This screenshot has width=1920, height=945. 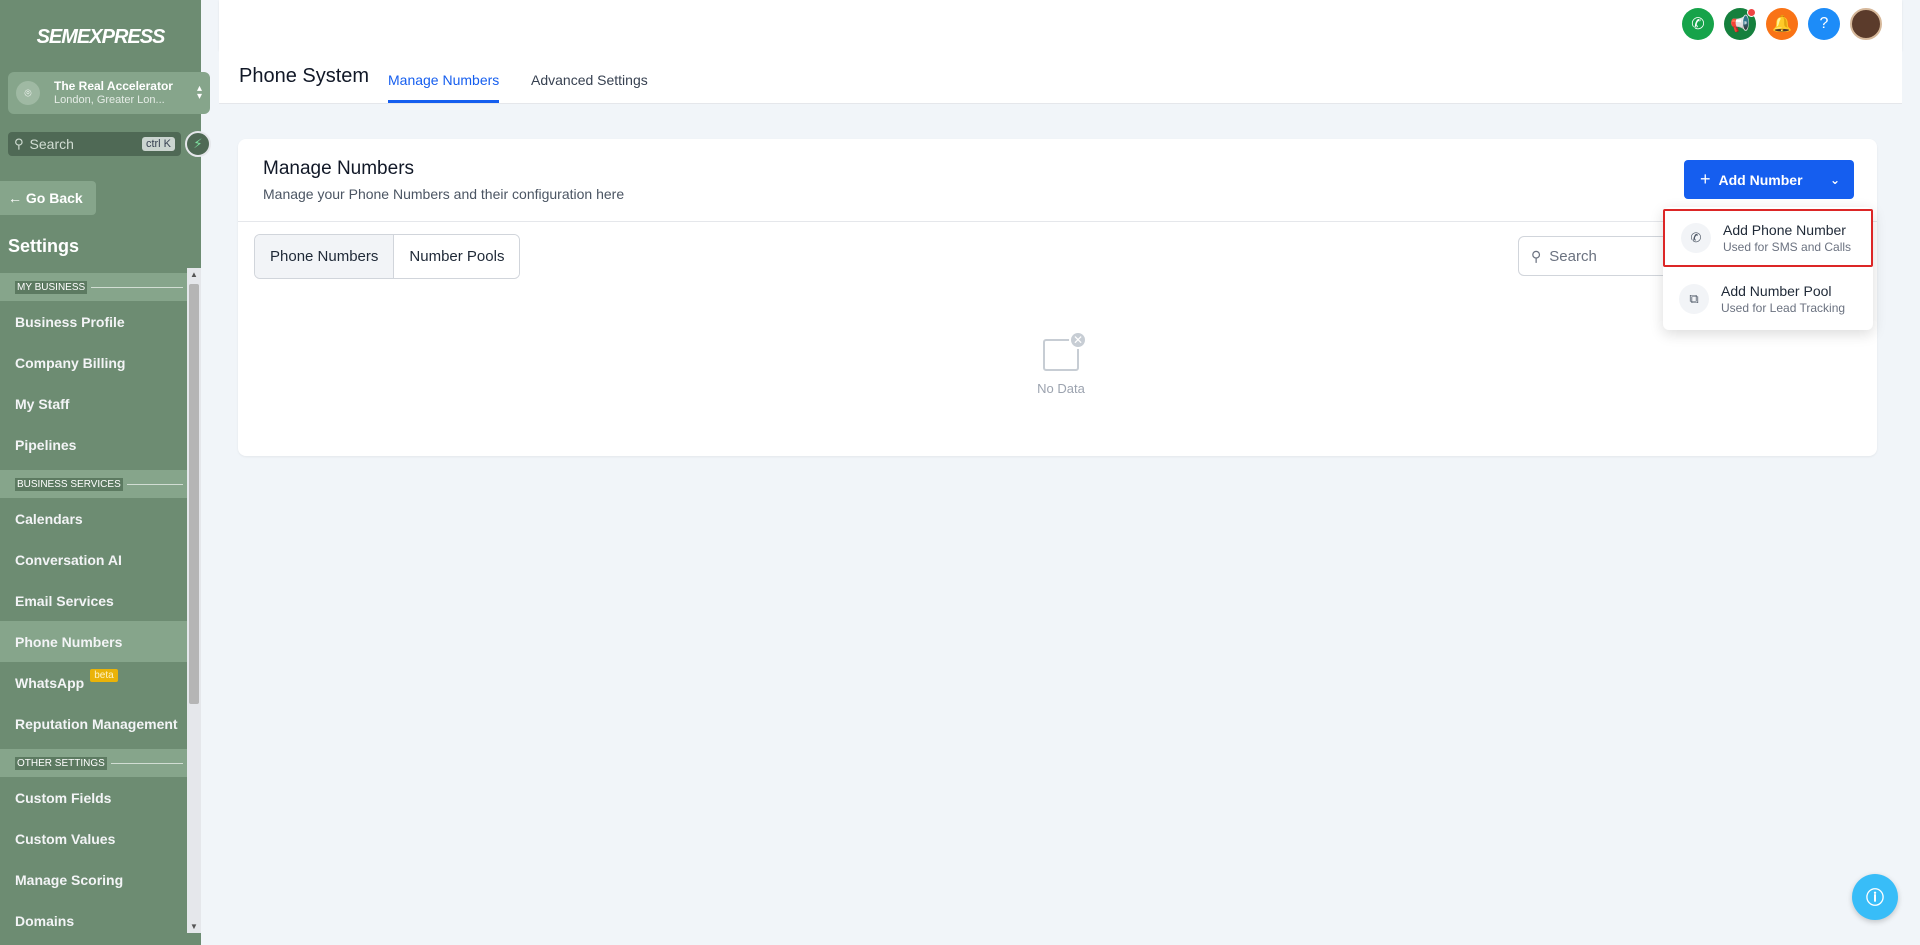 I want to click on chevron-down-icon: ⌄, so click(x=1834, y=179).